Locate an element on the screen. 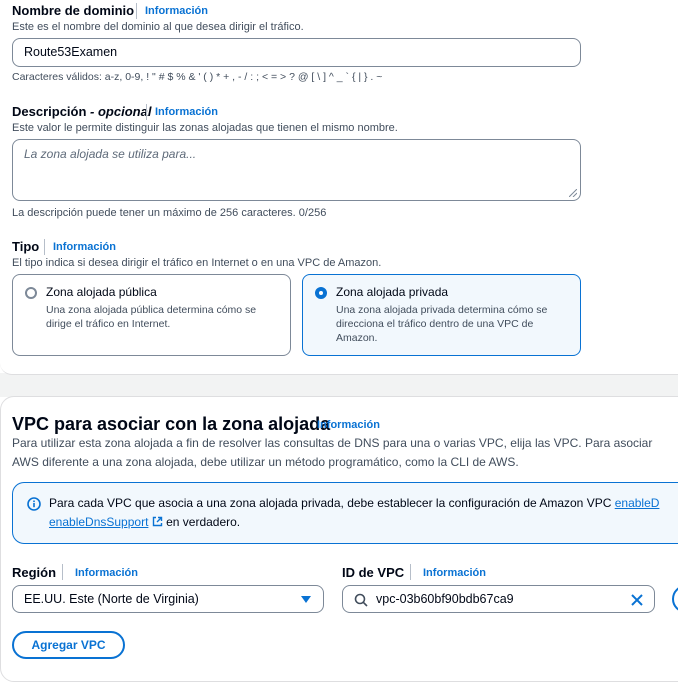 The height and width of the screenshot is (682, 678). radio-public is located at coordinates (31, 293).